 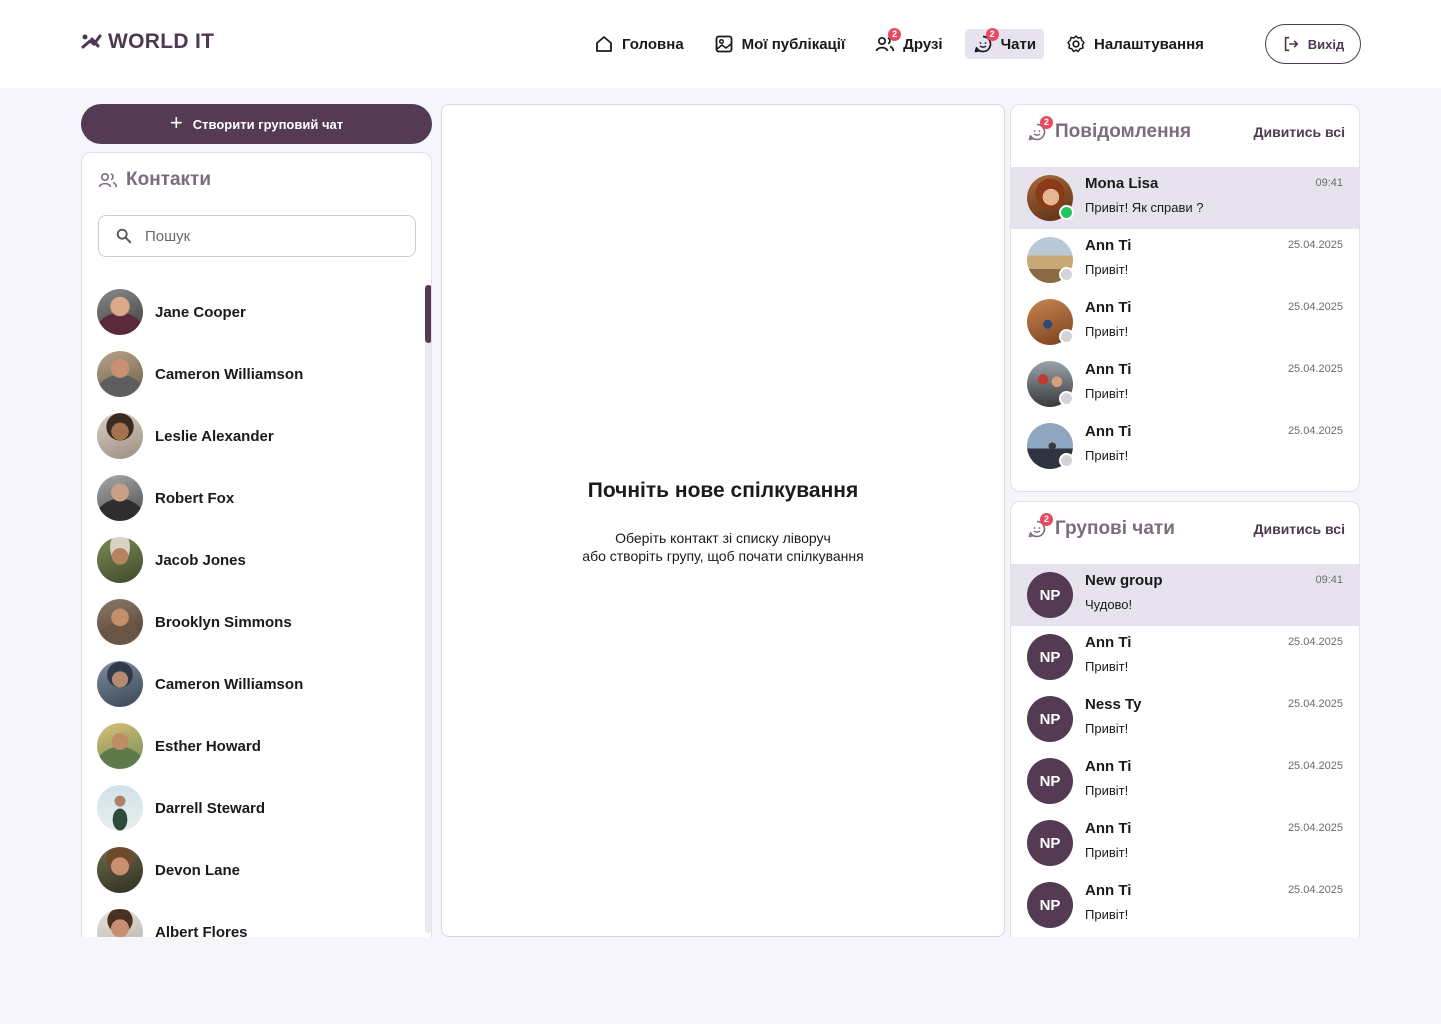 What do you see at coordinates (198, 870) in the screenshot?
I see `contact-name: Devon Lane` at bounding box center [198, 870].